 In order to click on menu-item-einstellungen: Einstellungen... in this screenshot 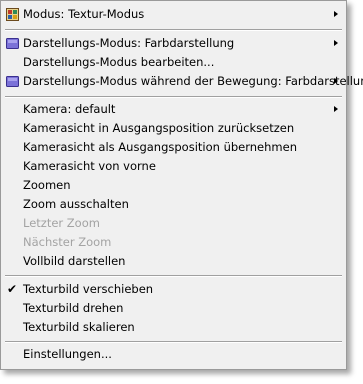, I will do `click(173, 354)`.